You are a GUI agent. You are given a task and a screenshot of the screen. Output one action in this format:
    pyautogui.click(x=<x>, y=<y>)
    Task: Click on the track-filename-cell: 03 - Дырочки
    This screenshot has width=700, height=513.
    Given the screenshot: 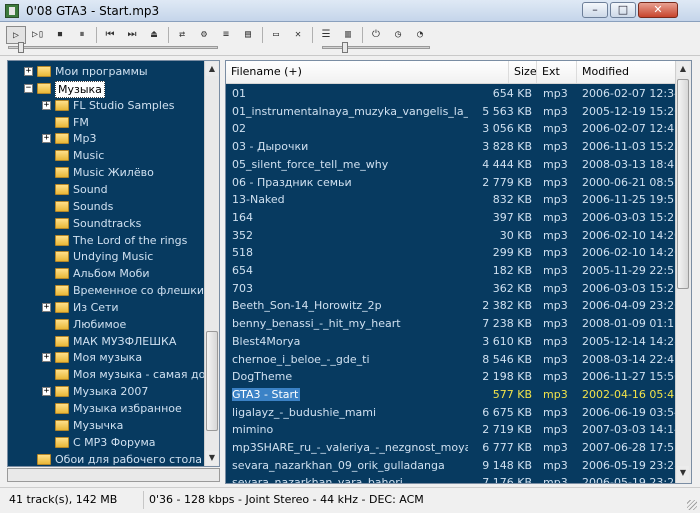 What is the action you would take?
    pyautogui.click(x=350, y=146)
    